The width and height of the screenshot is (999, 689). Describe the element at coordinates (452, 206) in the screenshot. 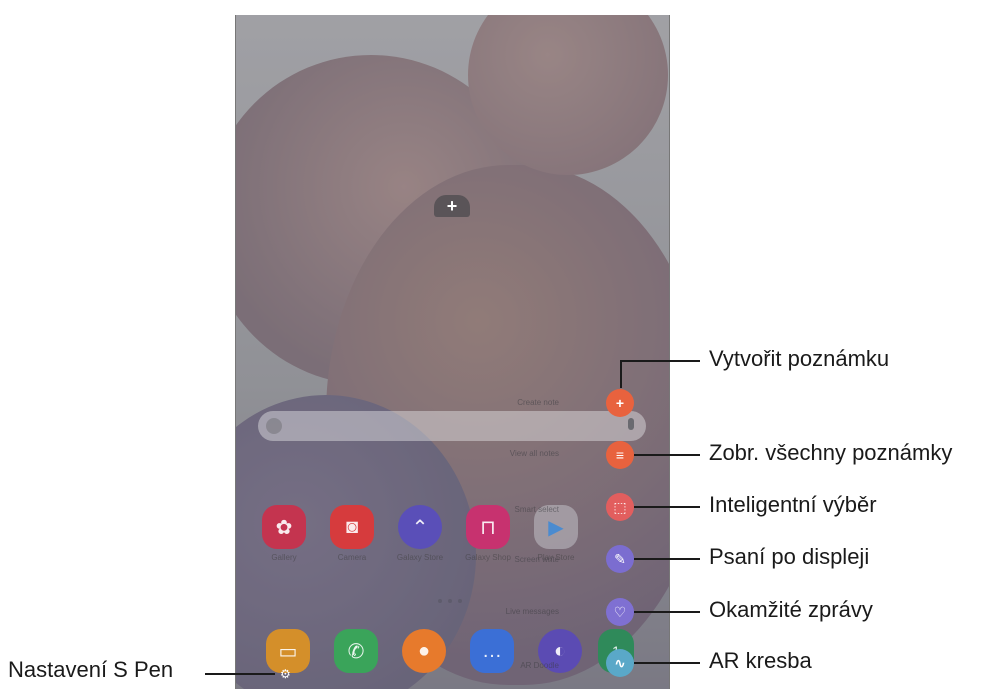

I see `cloud-add-icon: +` at that location.